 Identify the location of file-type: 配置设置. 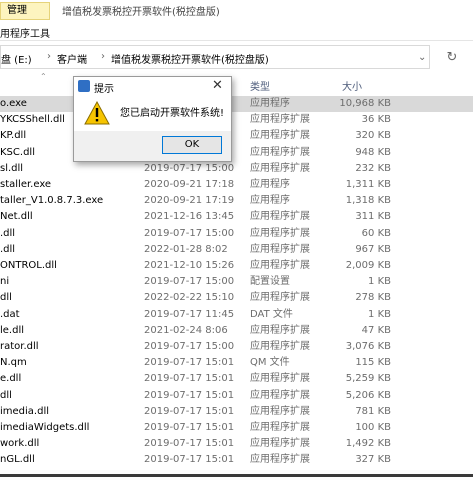
(270, 282).